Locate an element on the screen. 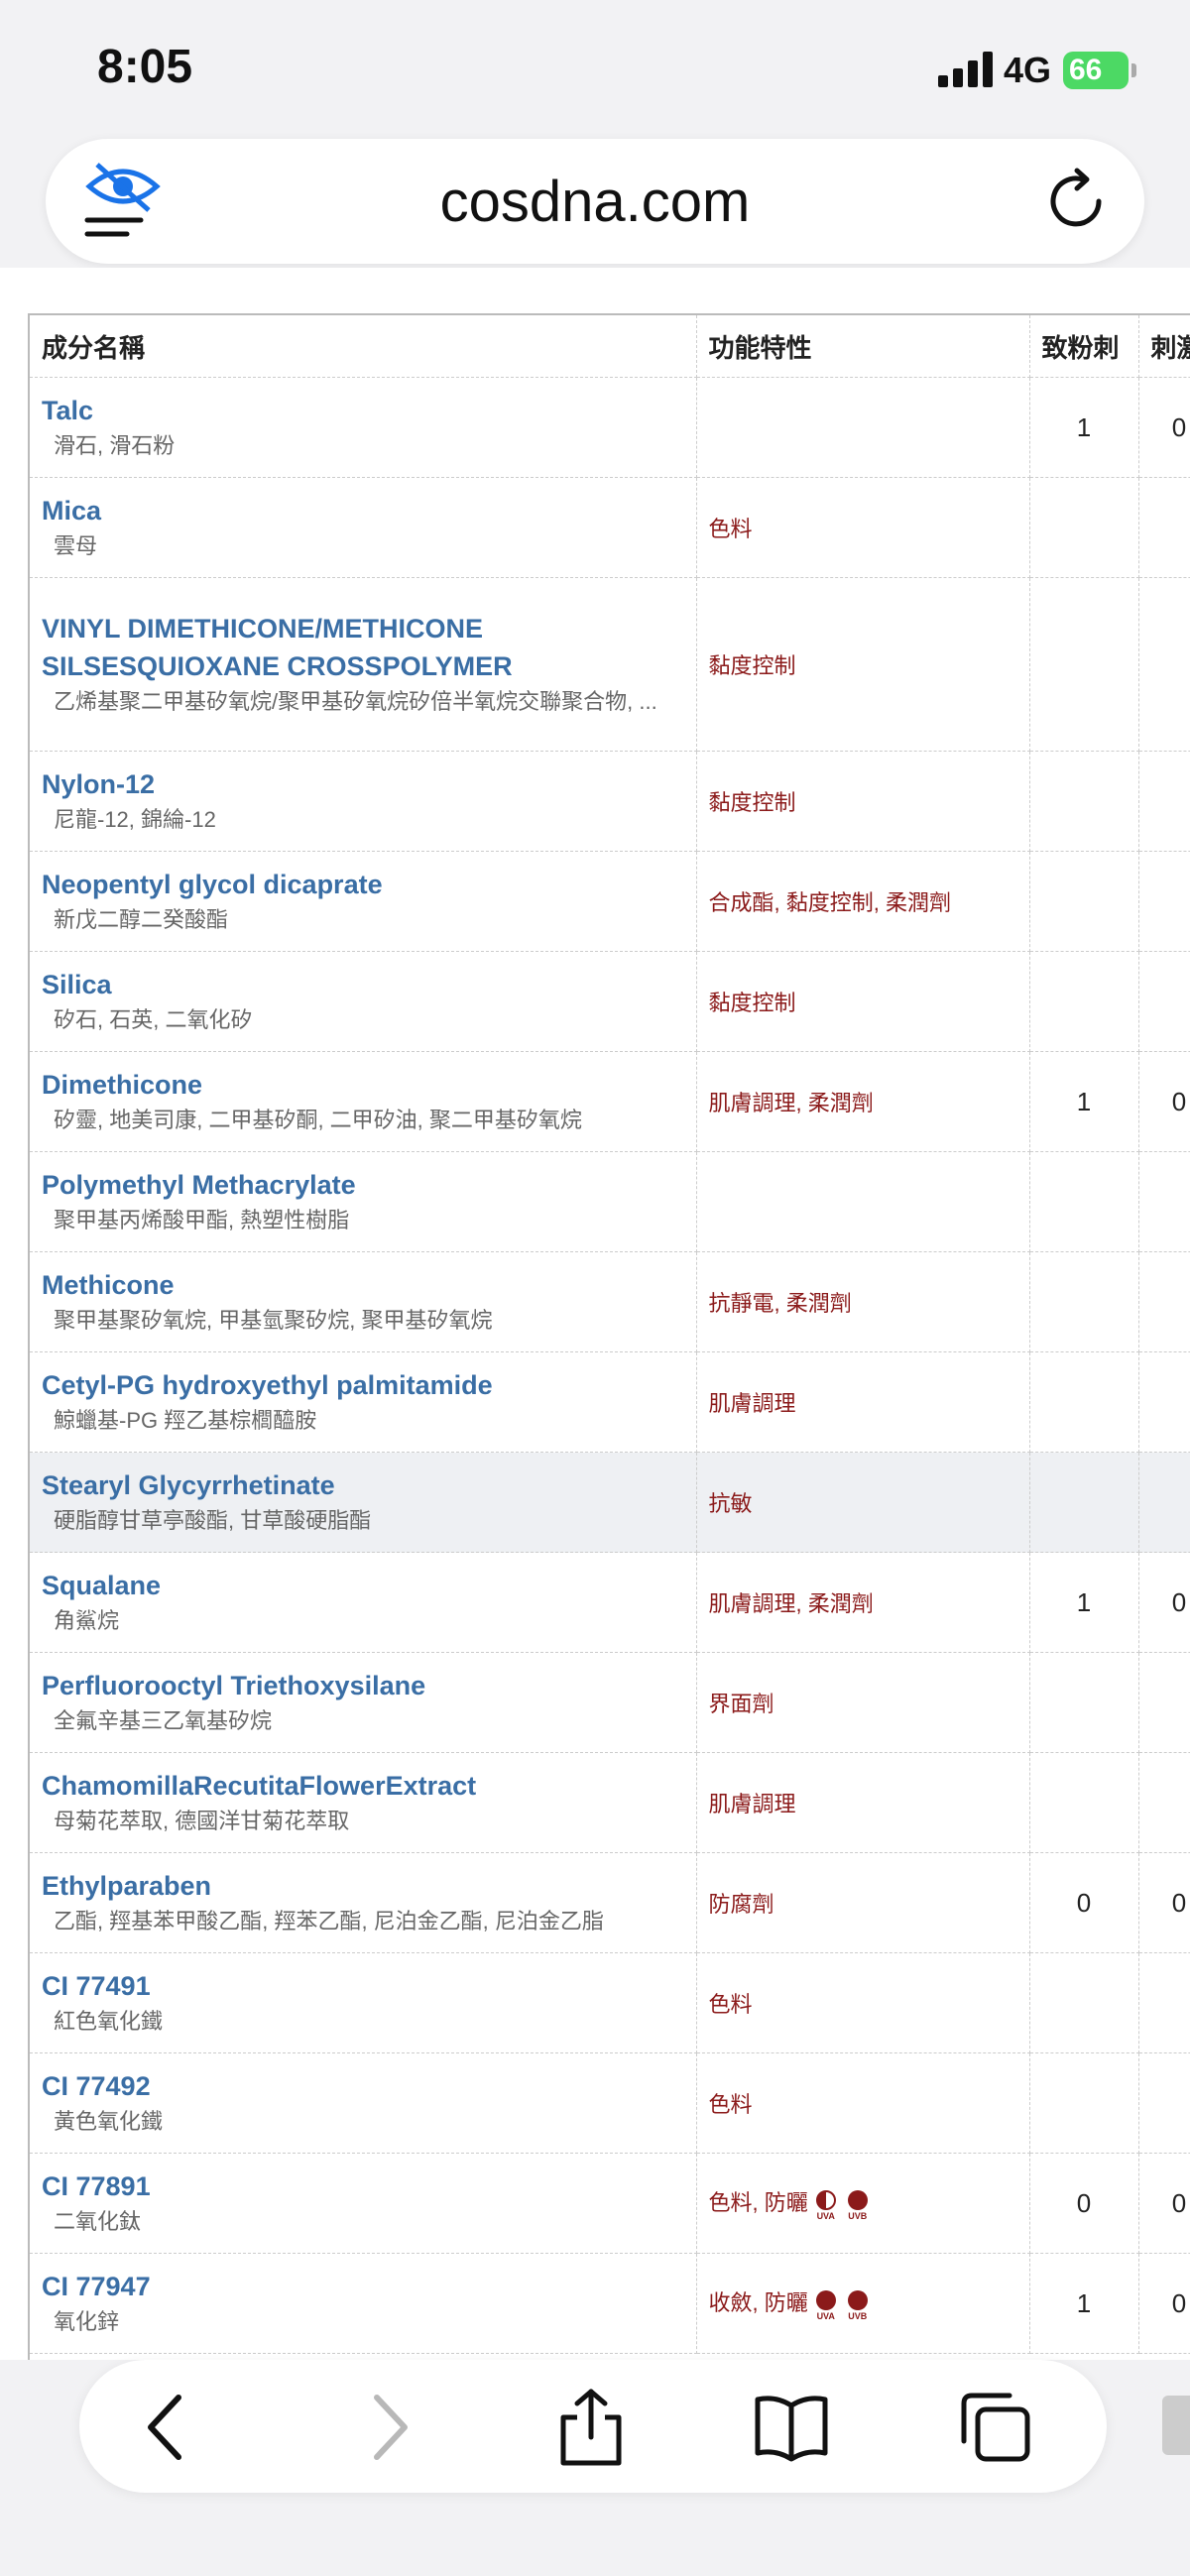  ingredient-link: Squalane is located at coordinates (363, 1585).